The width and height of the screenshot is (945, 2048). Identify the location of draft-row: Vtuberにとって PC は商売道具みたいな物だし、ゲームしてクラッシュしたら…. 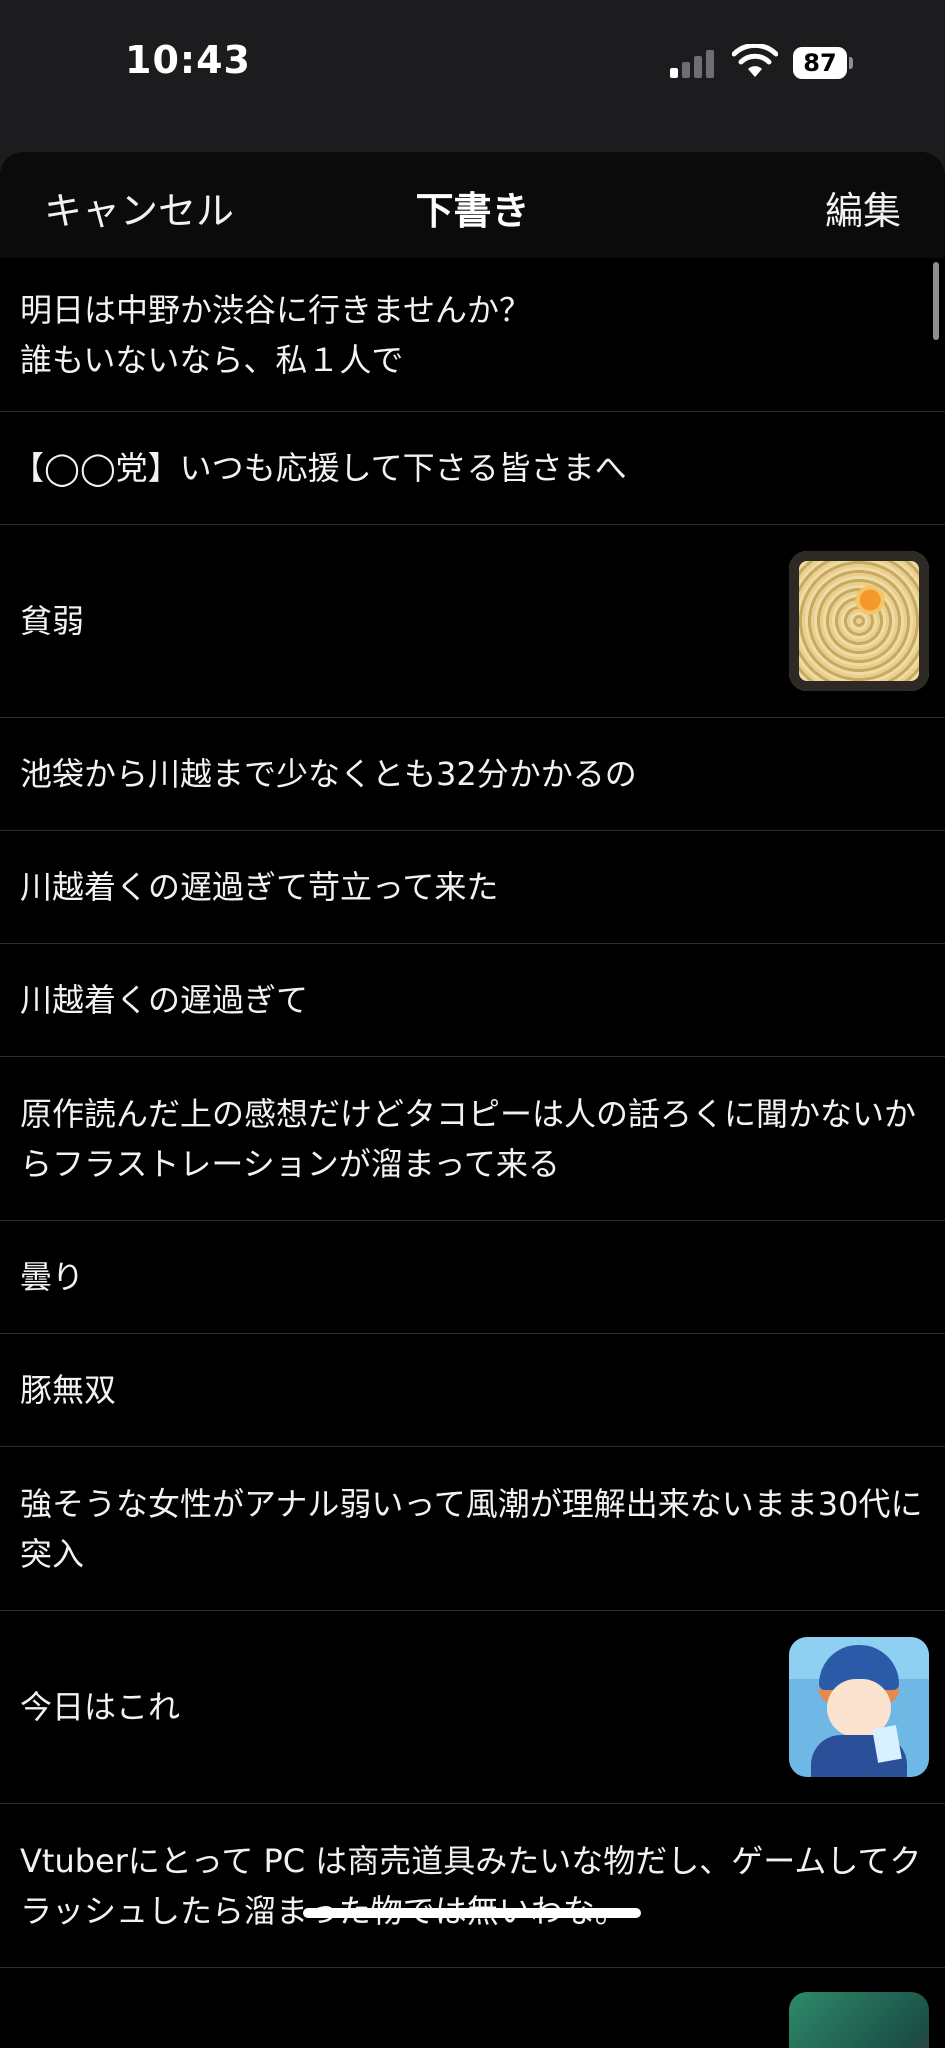
(472, 1886).